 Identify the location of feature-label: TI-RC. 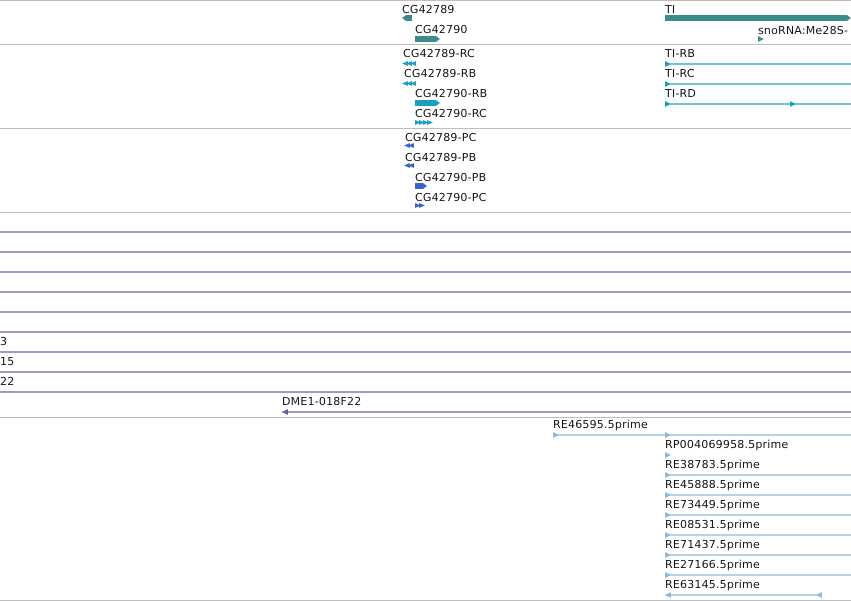
(680, 73).